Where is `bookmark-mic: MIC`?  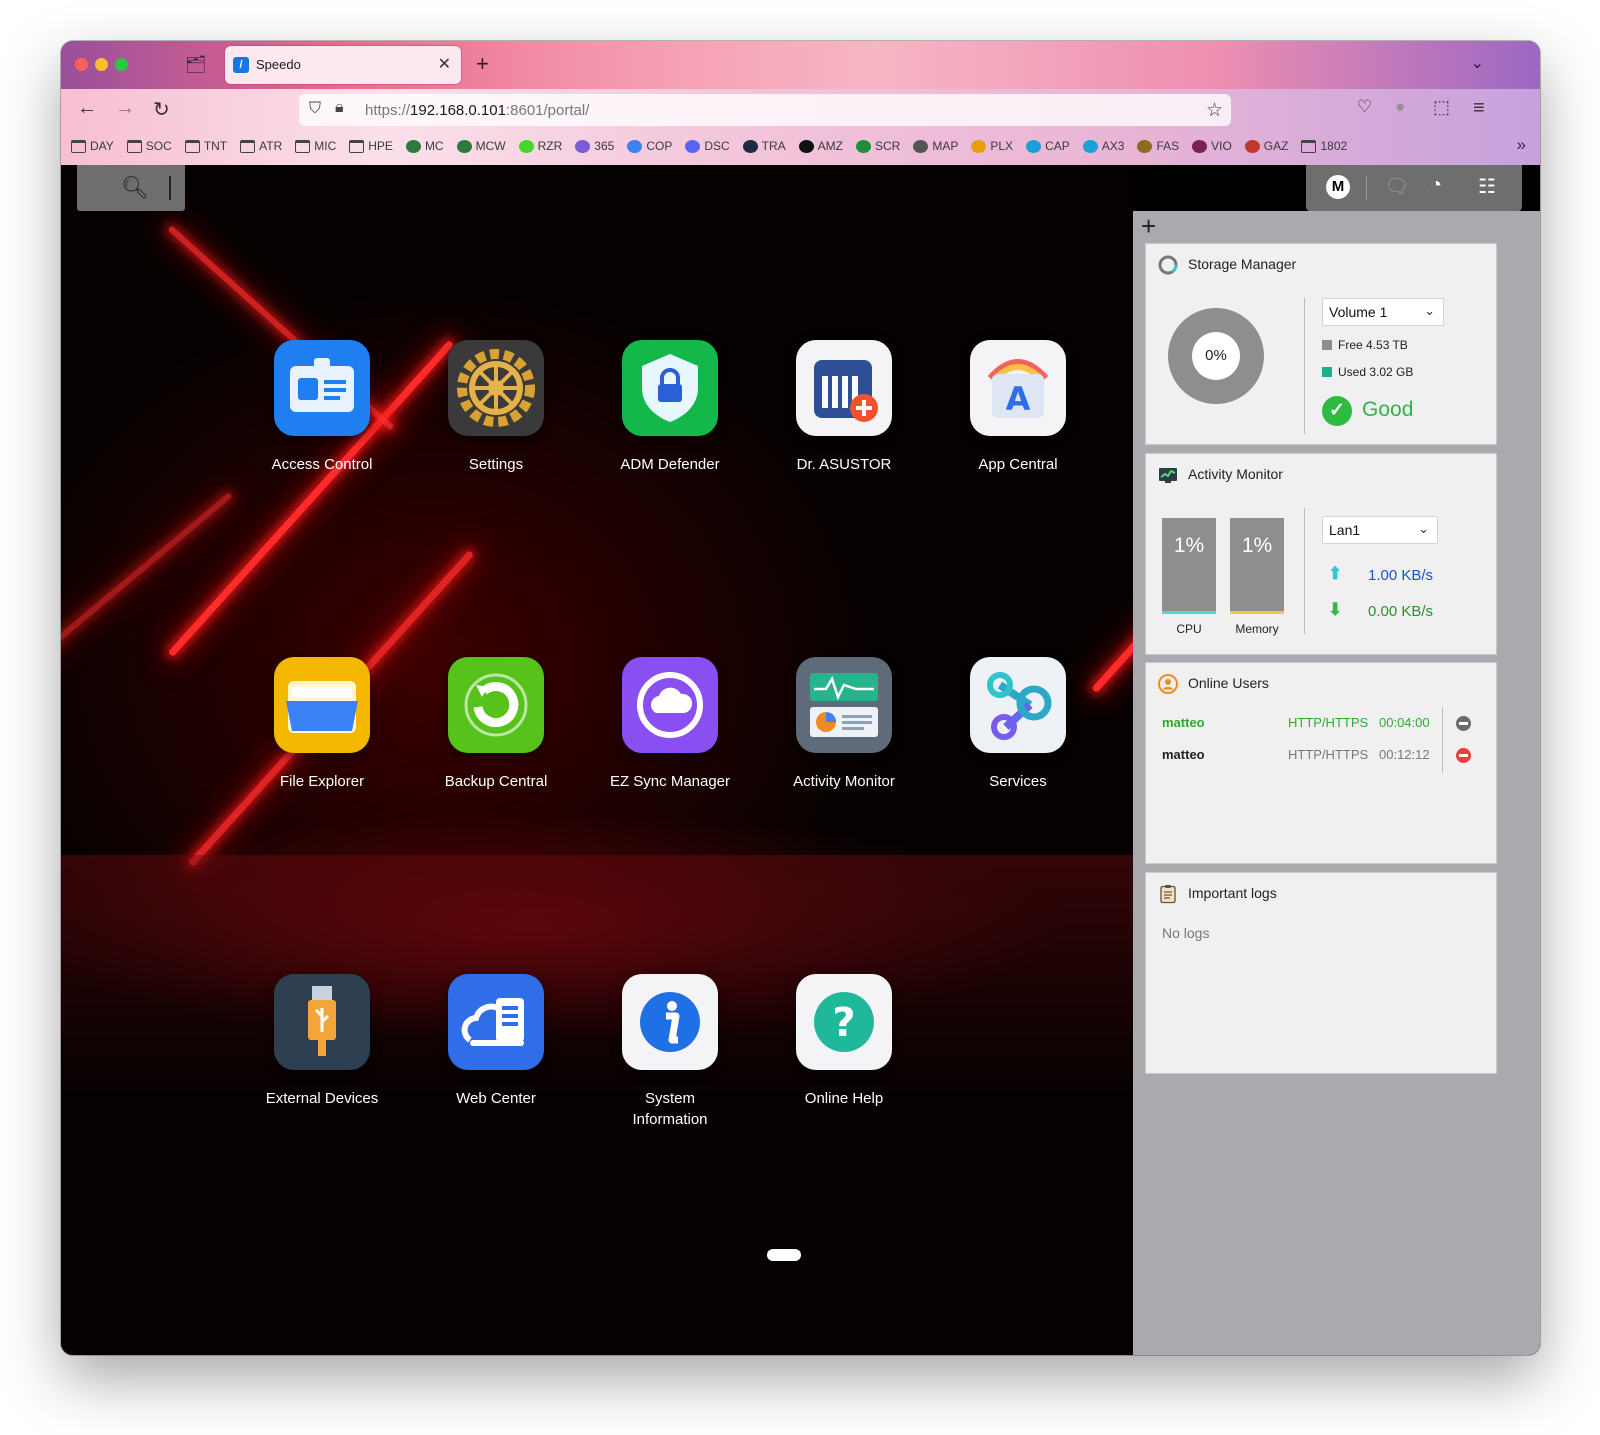 bookmark-mic: MIC is located at coordinates (315, 146).